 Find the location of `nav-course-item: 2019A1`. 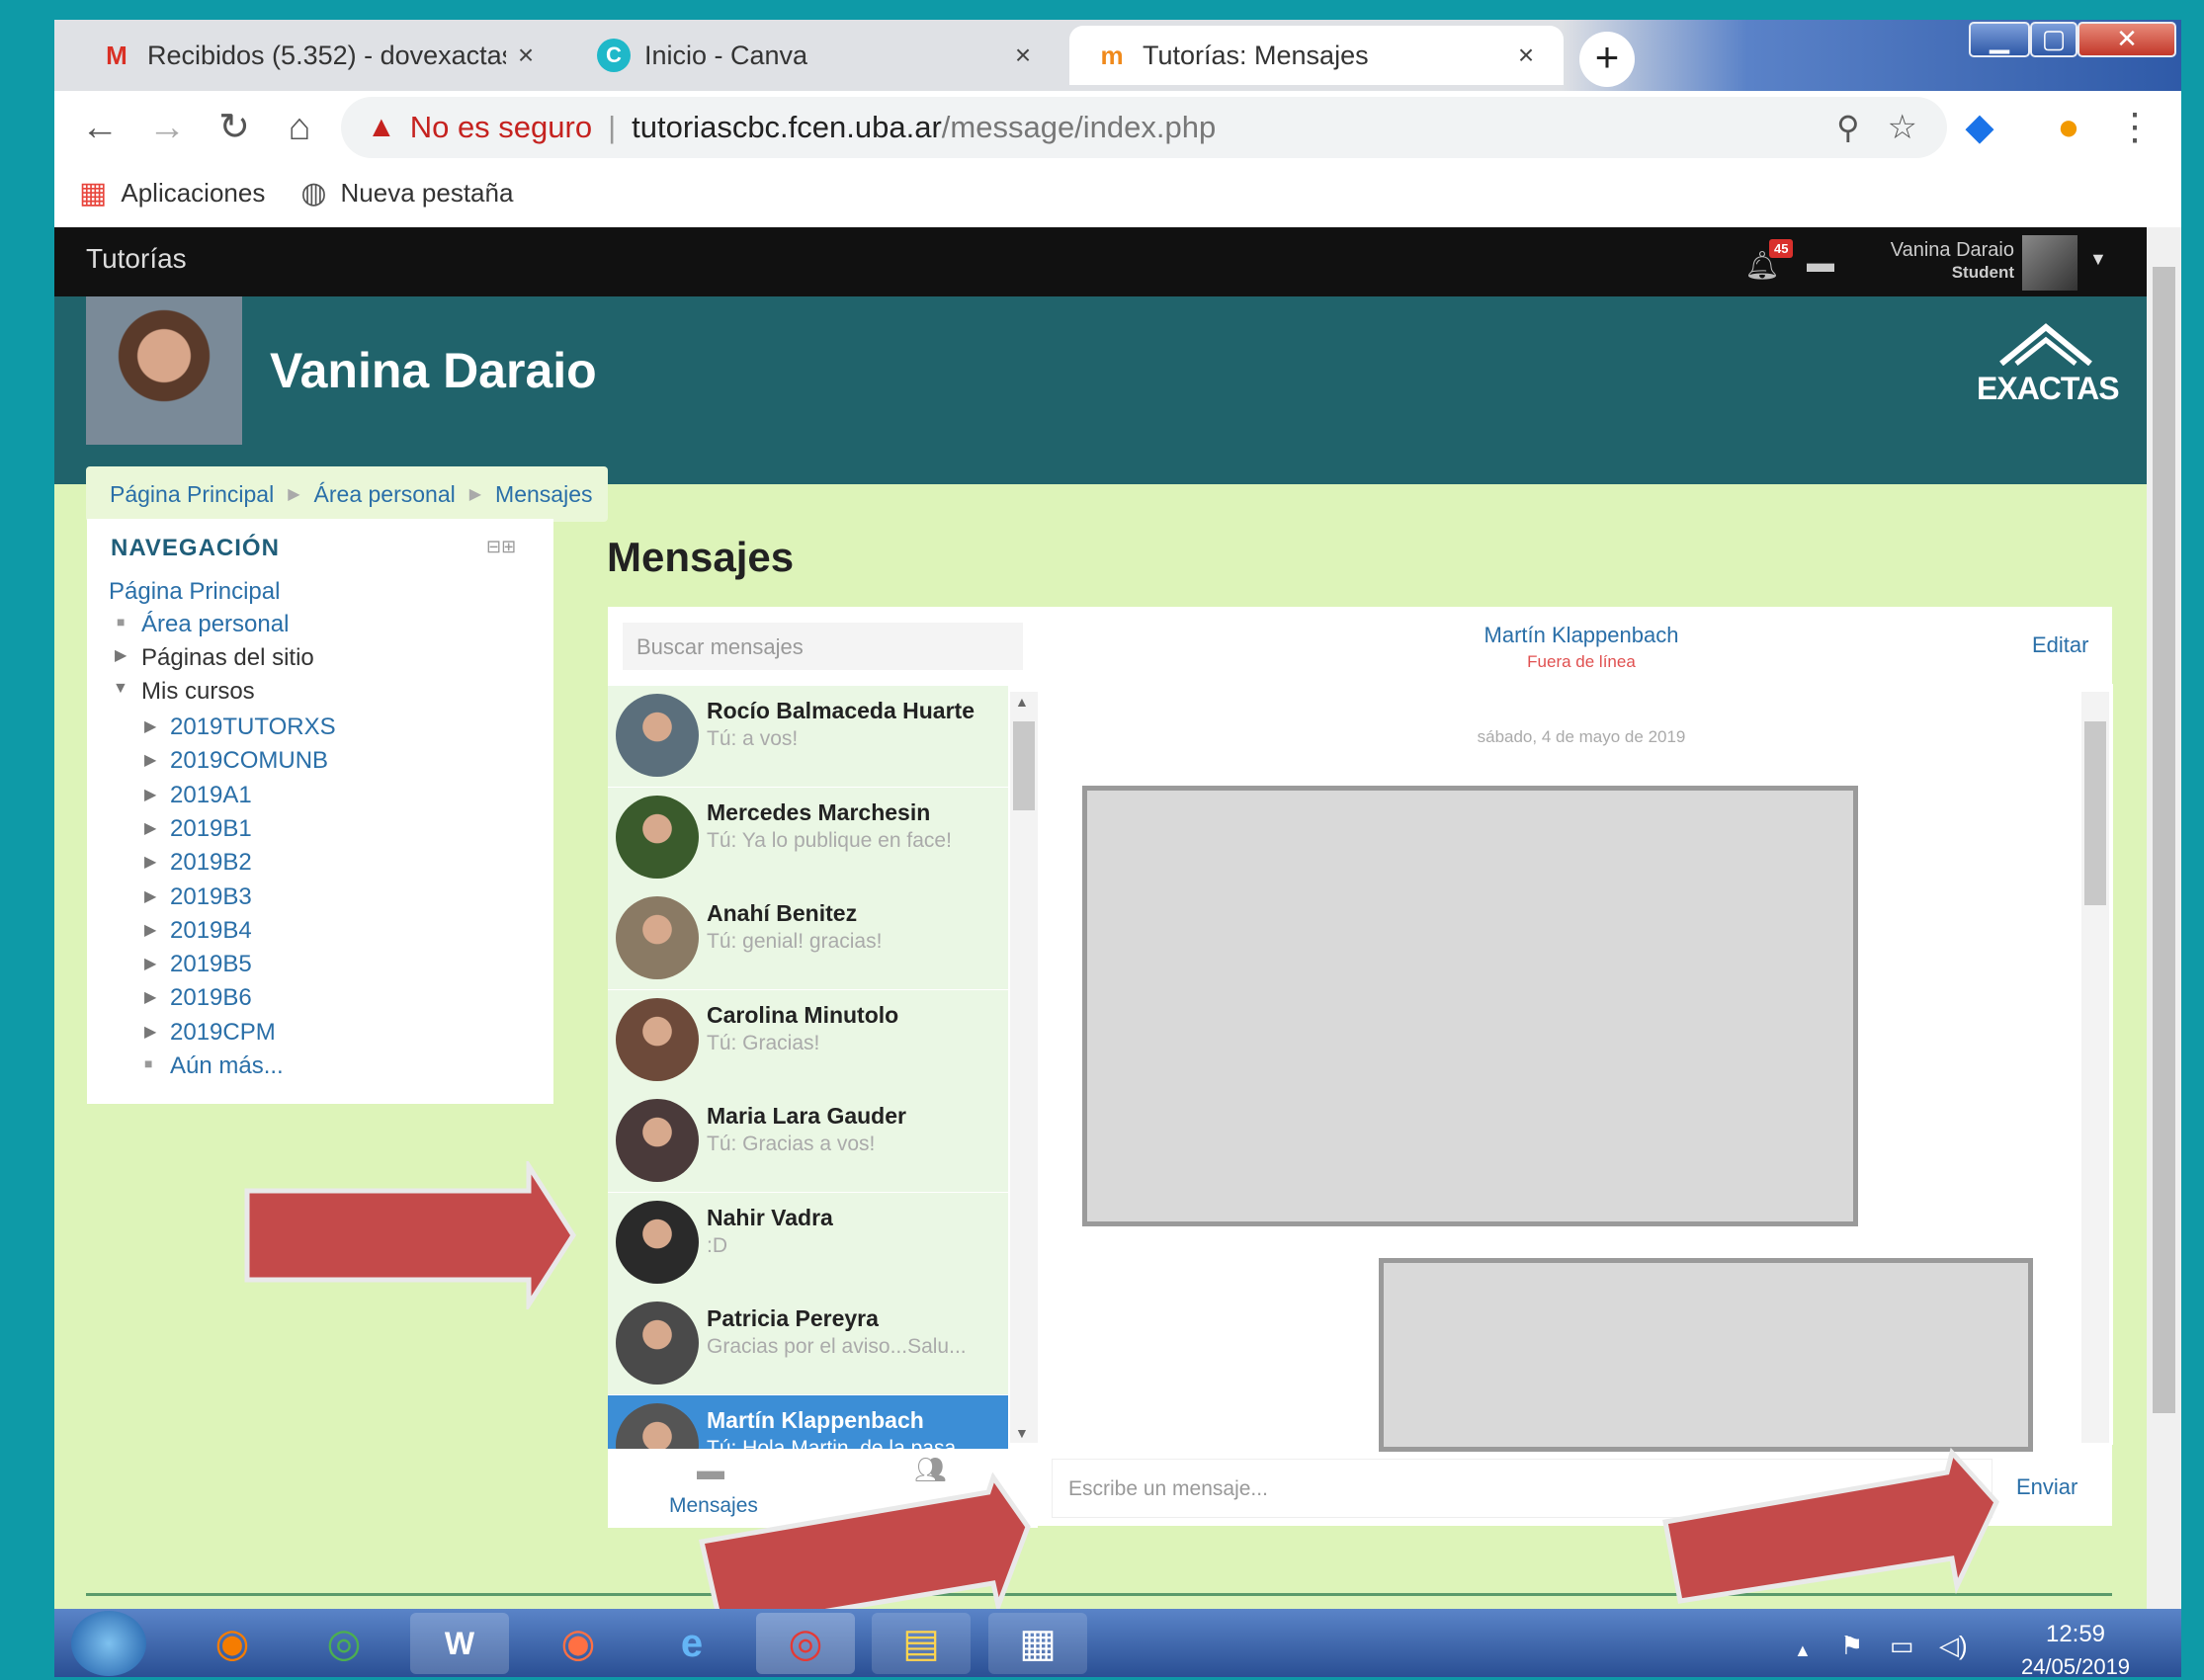

nav-course-item: 2019A1 is located at coordinates (211, 795).